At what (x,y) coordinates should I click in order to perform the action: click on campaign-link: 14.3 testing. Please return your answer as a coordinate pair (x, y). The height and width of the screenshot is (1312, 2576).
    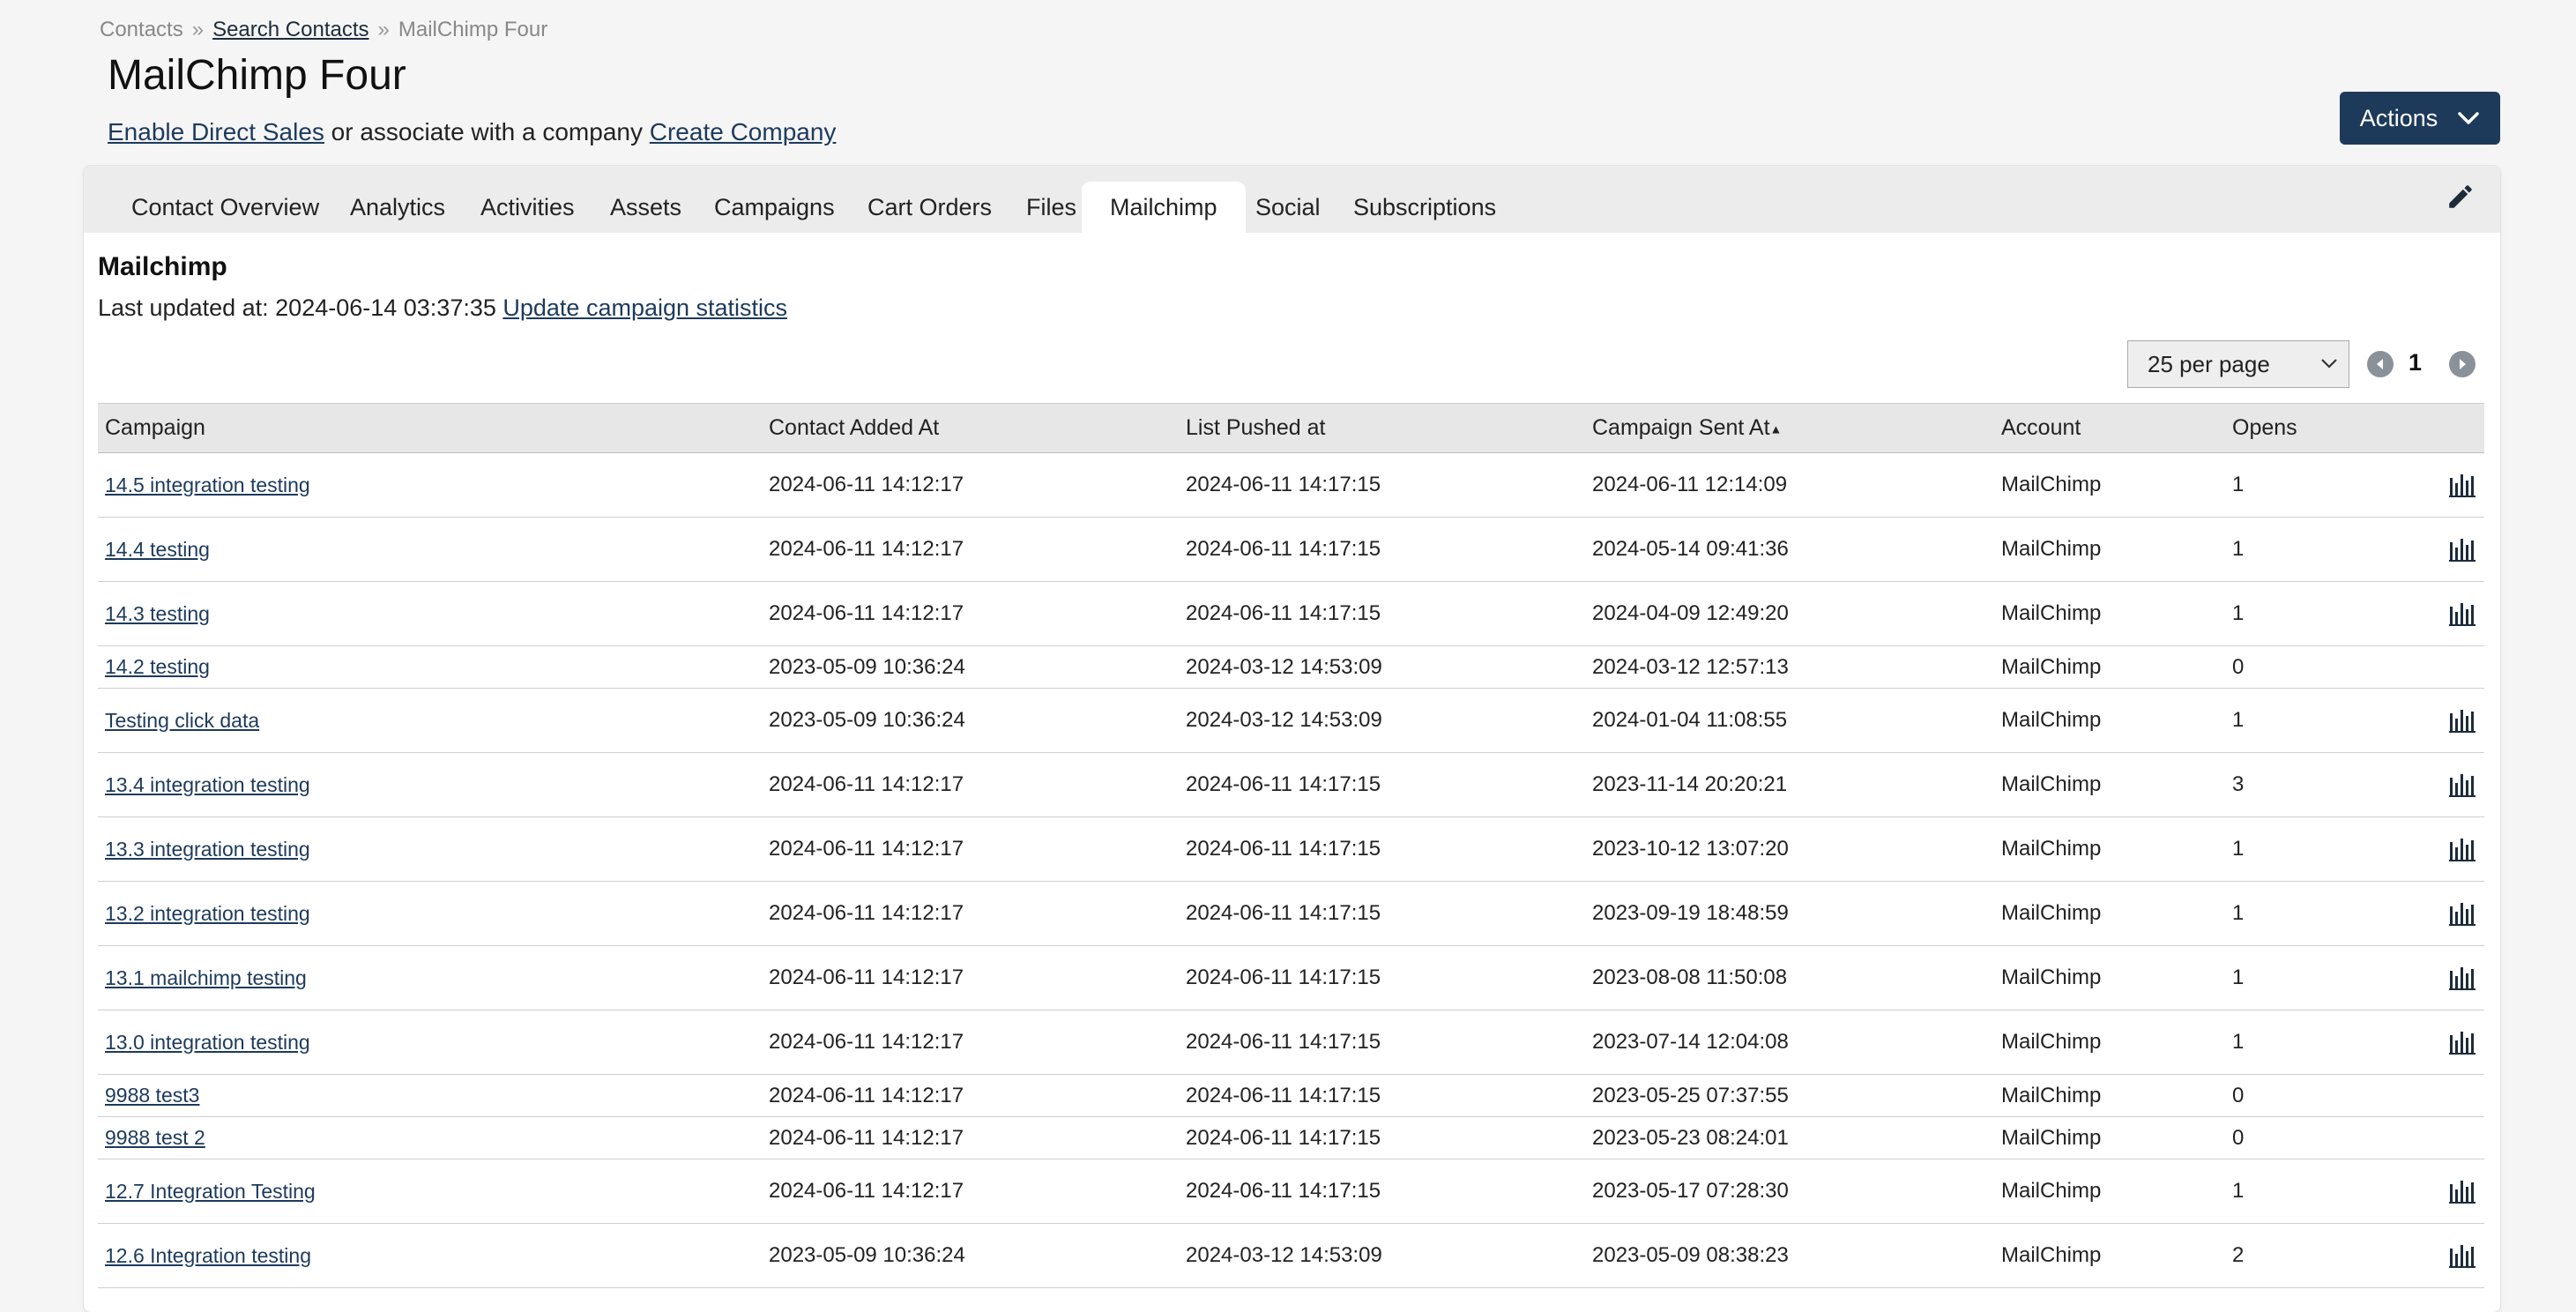
    Looking at the image, I should click on (158, 613).